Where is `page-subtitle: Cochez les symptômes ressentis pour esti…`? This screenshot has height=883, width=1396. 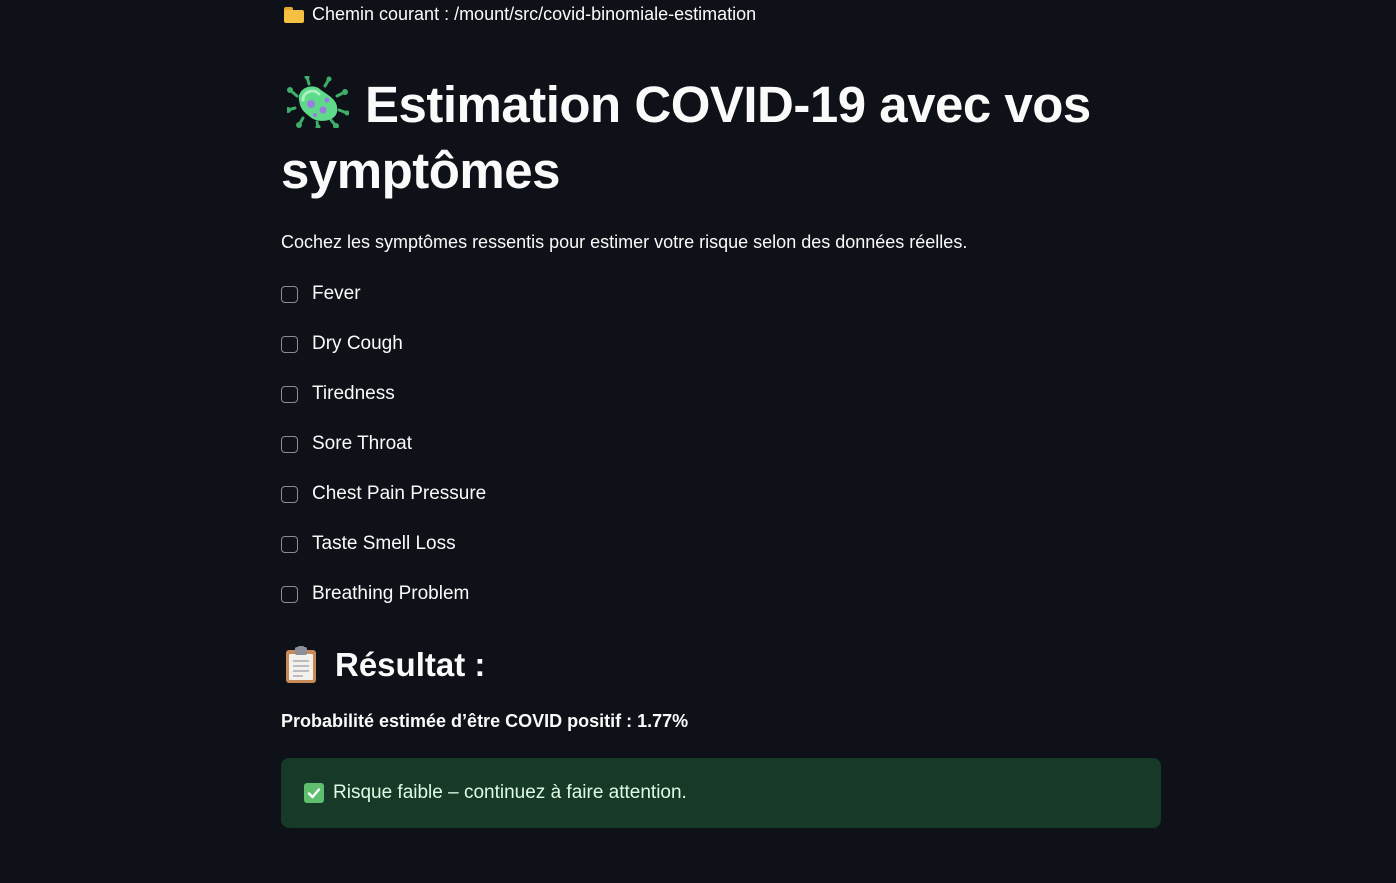 page-subtitle: Cochez les symptômes ressentis pour esti… is located at coordinates (624, 242).